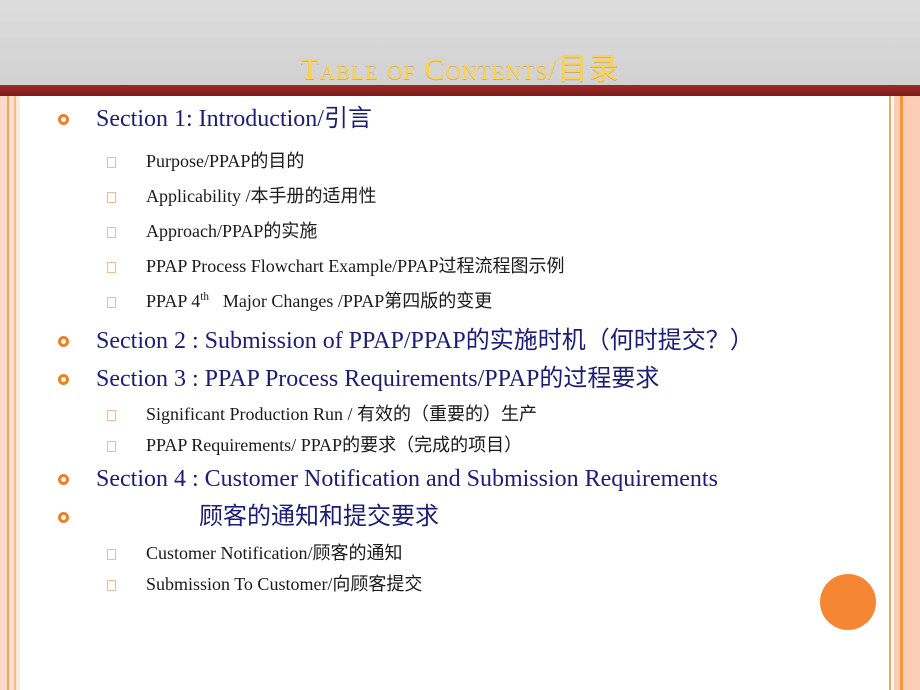  What do you see at coordinates (460, 69) in the screenshot?
I see `page-title: Table of Contents/目录` at bounding box center [460, 69].